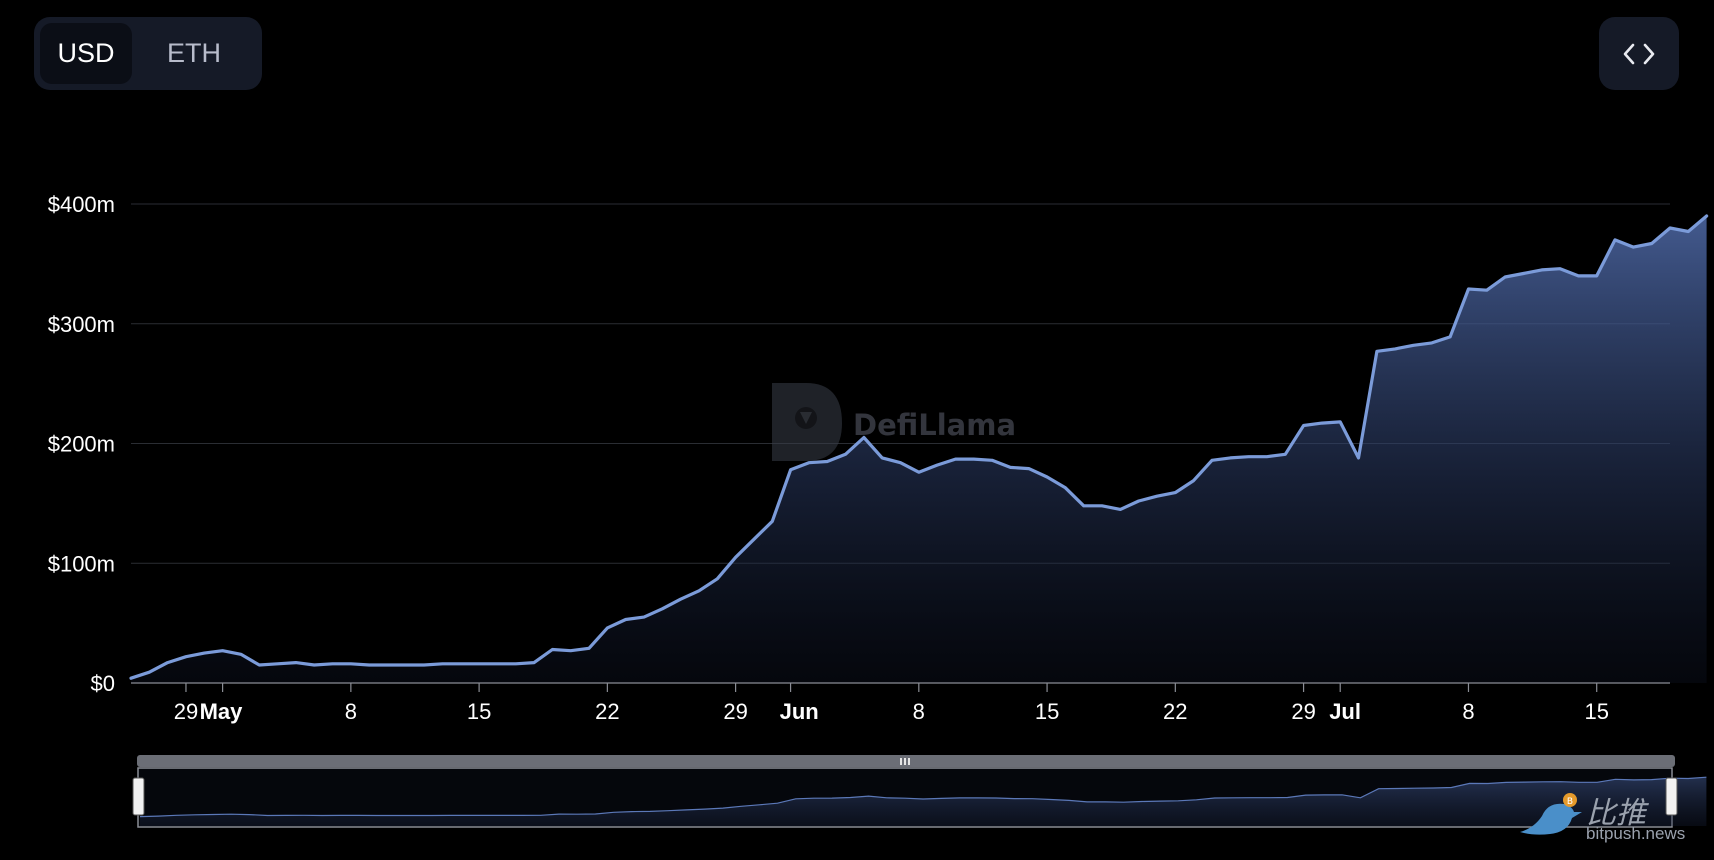 Image resolution: width=1714 pixels, height=860 pixels. What do you see at coordinates (919, 791) in the screenshot?
I see `range-navigator` at bounding box center [919, 791].